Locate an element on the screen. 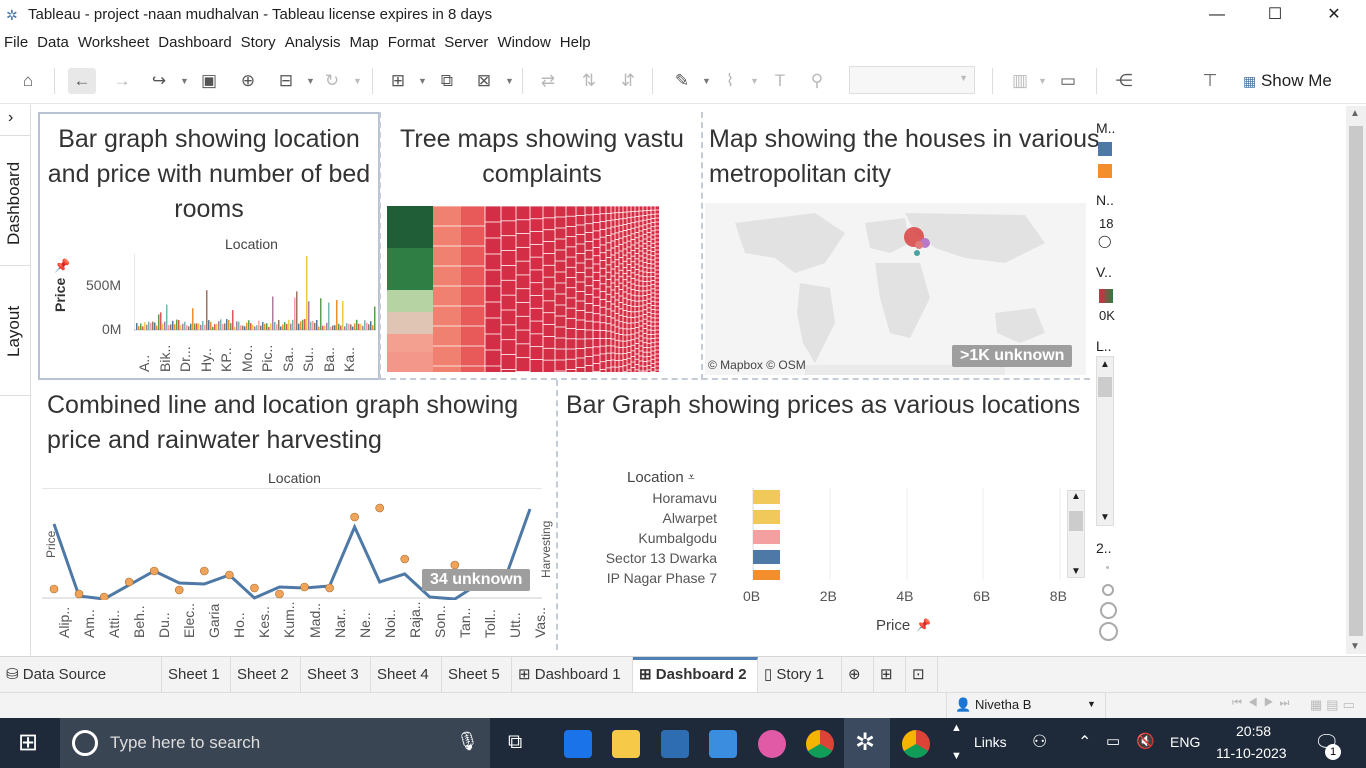 Image resolution: width=1366 pixels, height=768 pixels. menu-window: Window is located at coordinates (524, 43).